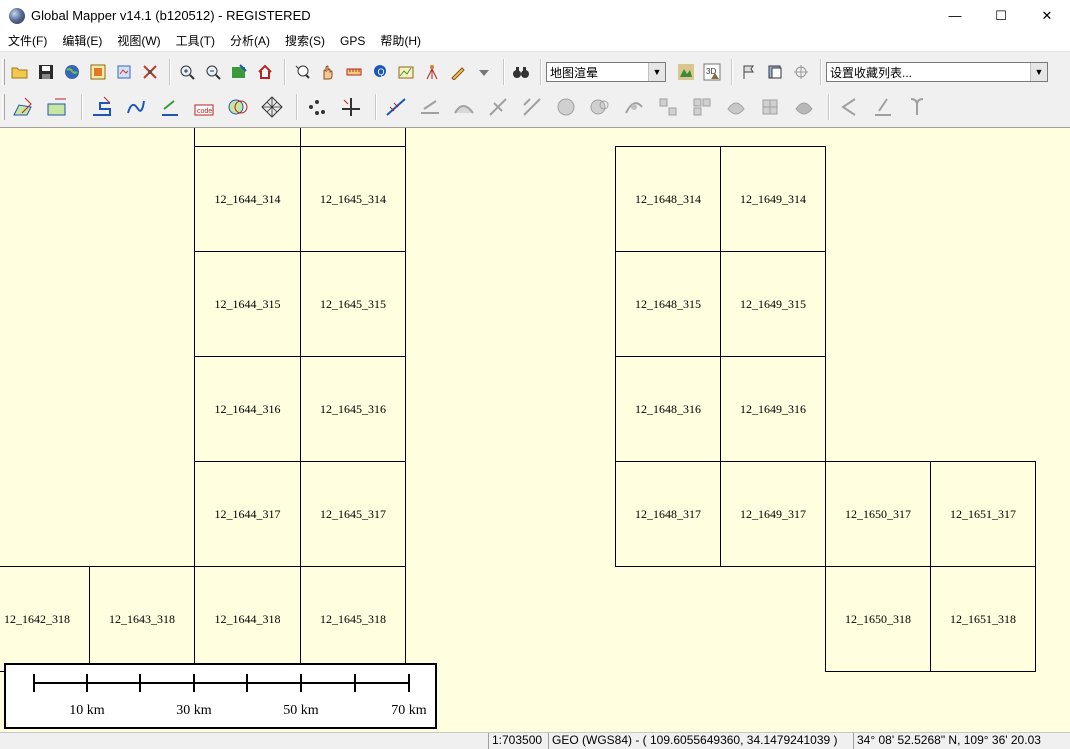 This screenshot has width=1070, height=749. I want to click on create-rectangle-icon, so click(57, 107).